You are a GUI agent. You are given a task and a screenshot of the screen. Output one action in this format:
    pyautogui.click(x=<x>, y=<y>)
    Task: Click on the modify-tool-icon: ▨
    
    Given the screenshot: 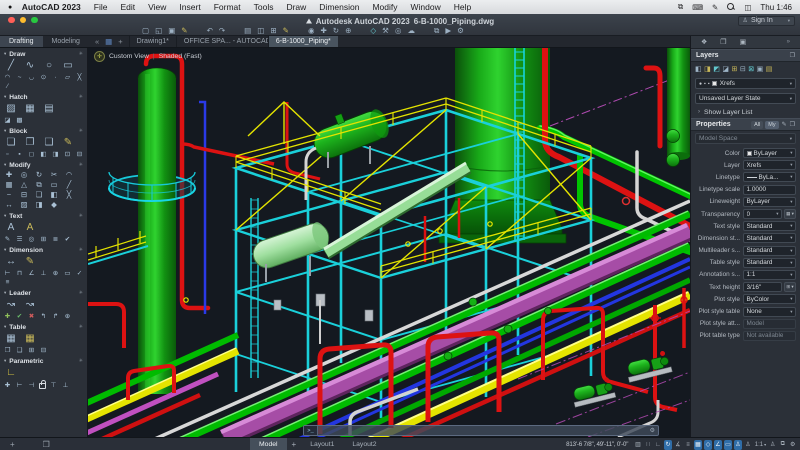 What is the action you would take?
    pyautogui.click(x=24, y=204)
    